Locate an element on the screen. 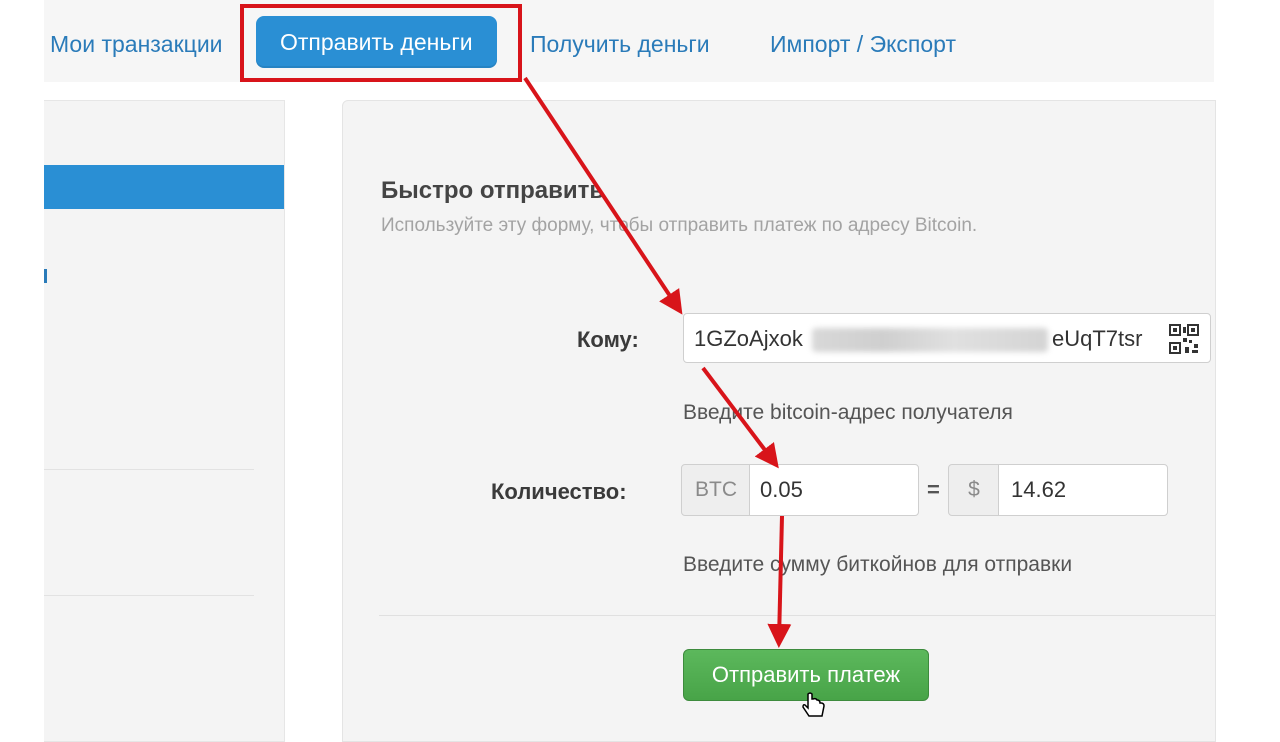 This screenshot has width=1280, height=742. btc-amount-value: 0.05 is located at coordinates (781, 489).